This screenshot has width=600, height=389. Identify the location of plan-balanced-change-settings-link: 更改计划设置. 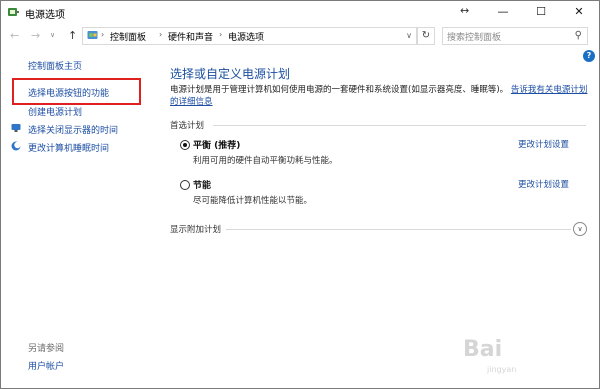
(543, 144).